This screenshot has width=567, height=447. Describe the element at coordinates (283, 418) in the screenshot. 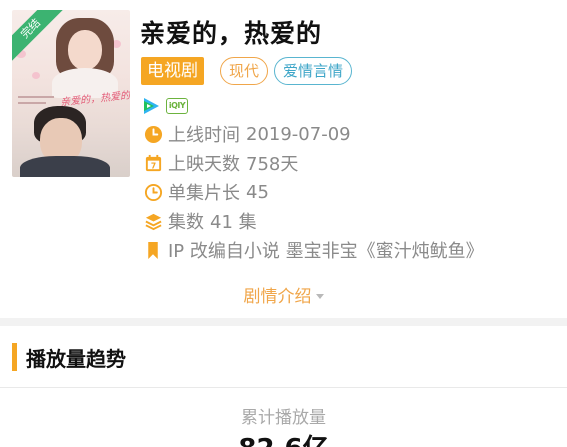

I see `total-views-label: 累计播放量` at that location.